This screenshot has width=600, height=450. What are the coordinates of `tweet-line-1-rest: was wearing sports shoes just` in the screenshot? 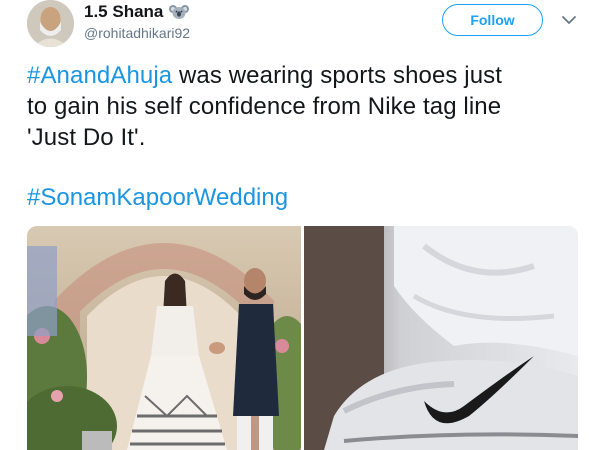 It's located at (337, 75).